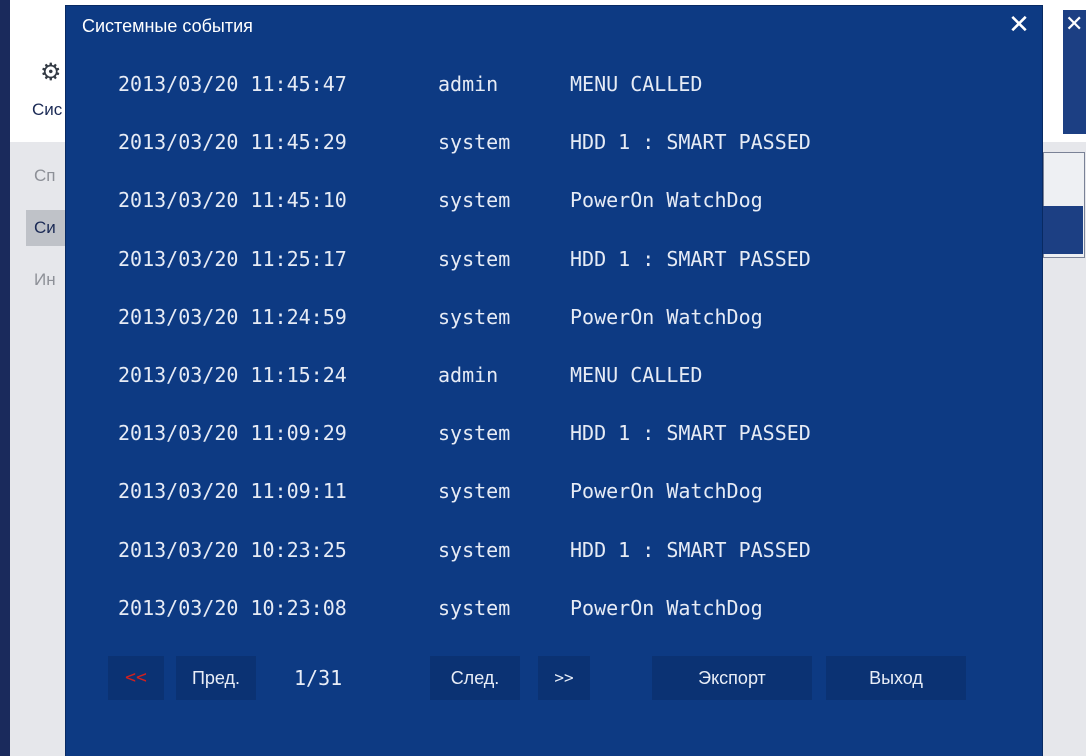 This screenshot has height=756, width=1086. Describe the element at coordinates (232, 200) in the screenshot. I see `log-time: 2013/03/20 11:45:10` at that location.